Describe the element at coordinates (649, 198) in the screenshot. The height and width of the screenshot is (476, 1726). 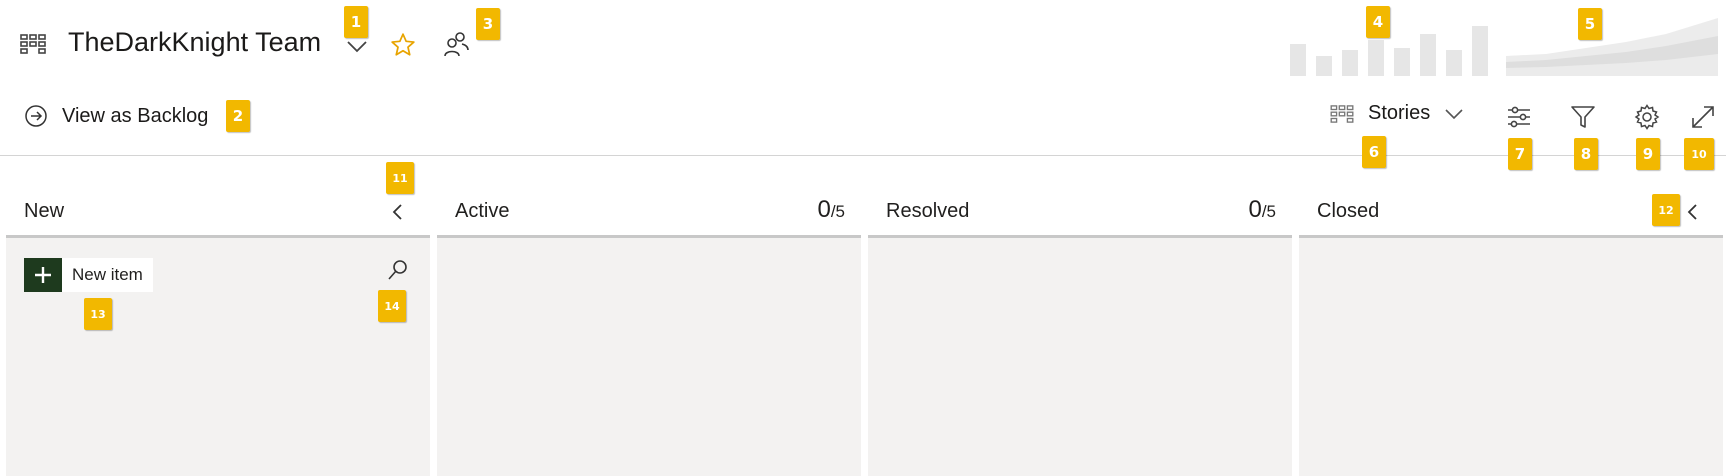
I see `column-header: Active 0/5` at that location.